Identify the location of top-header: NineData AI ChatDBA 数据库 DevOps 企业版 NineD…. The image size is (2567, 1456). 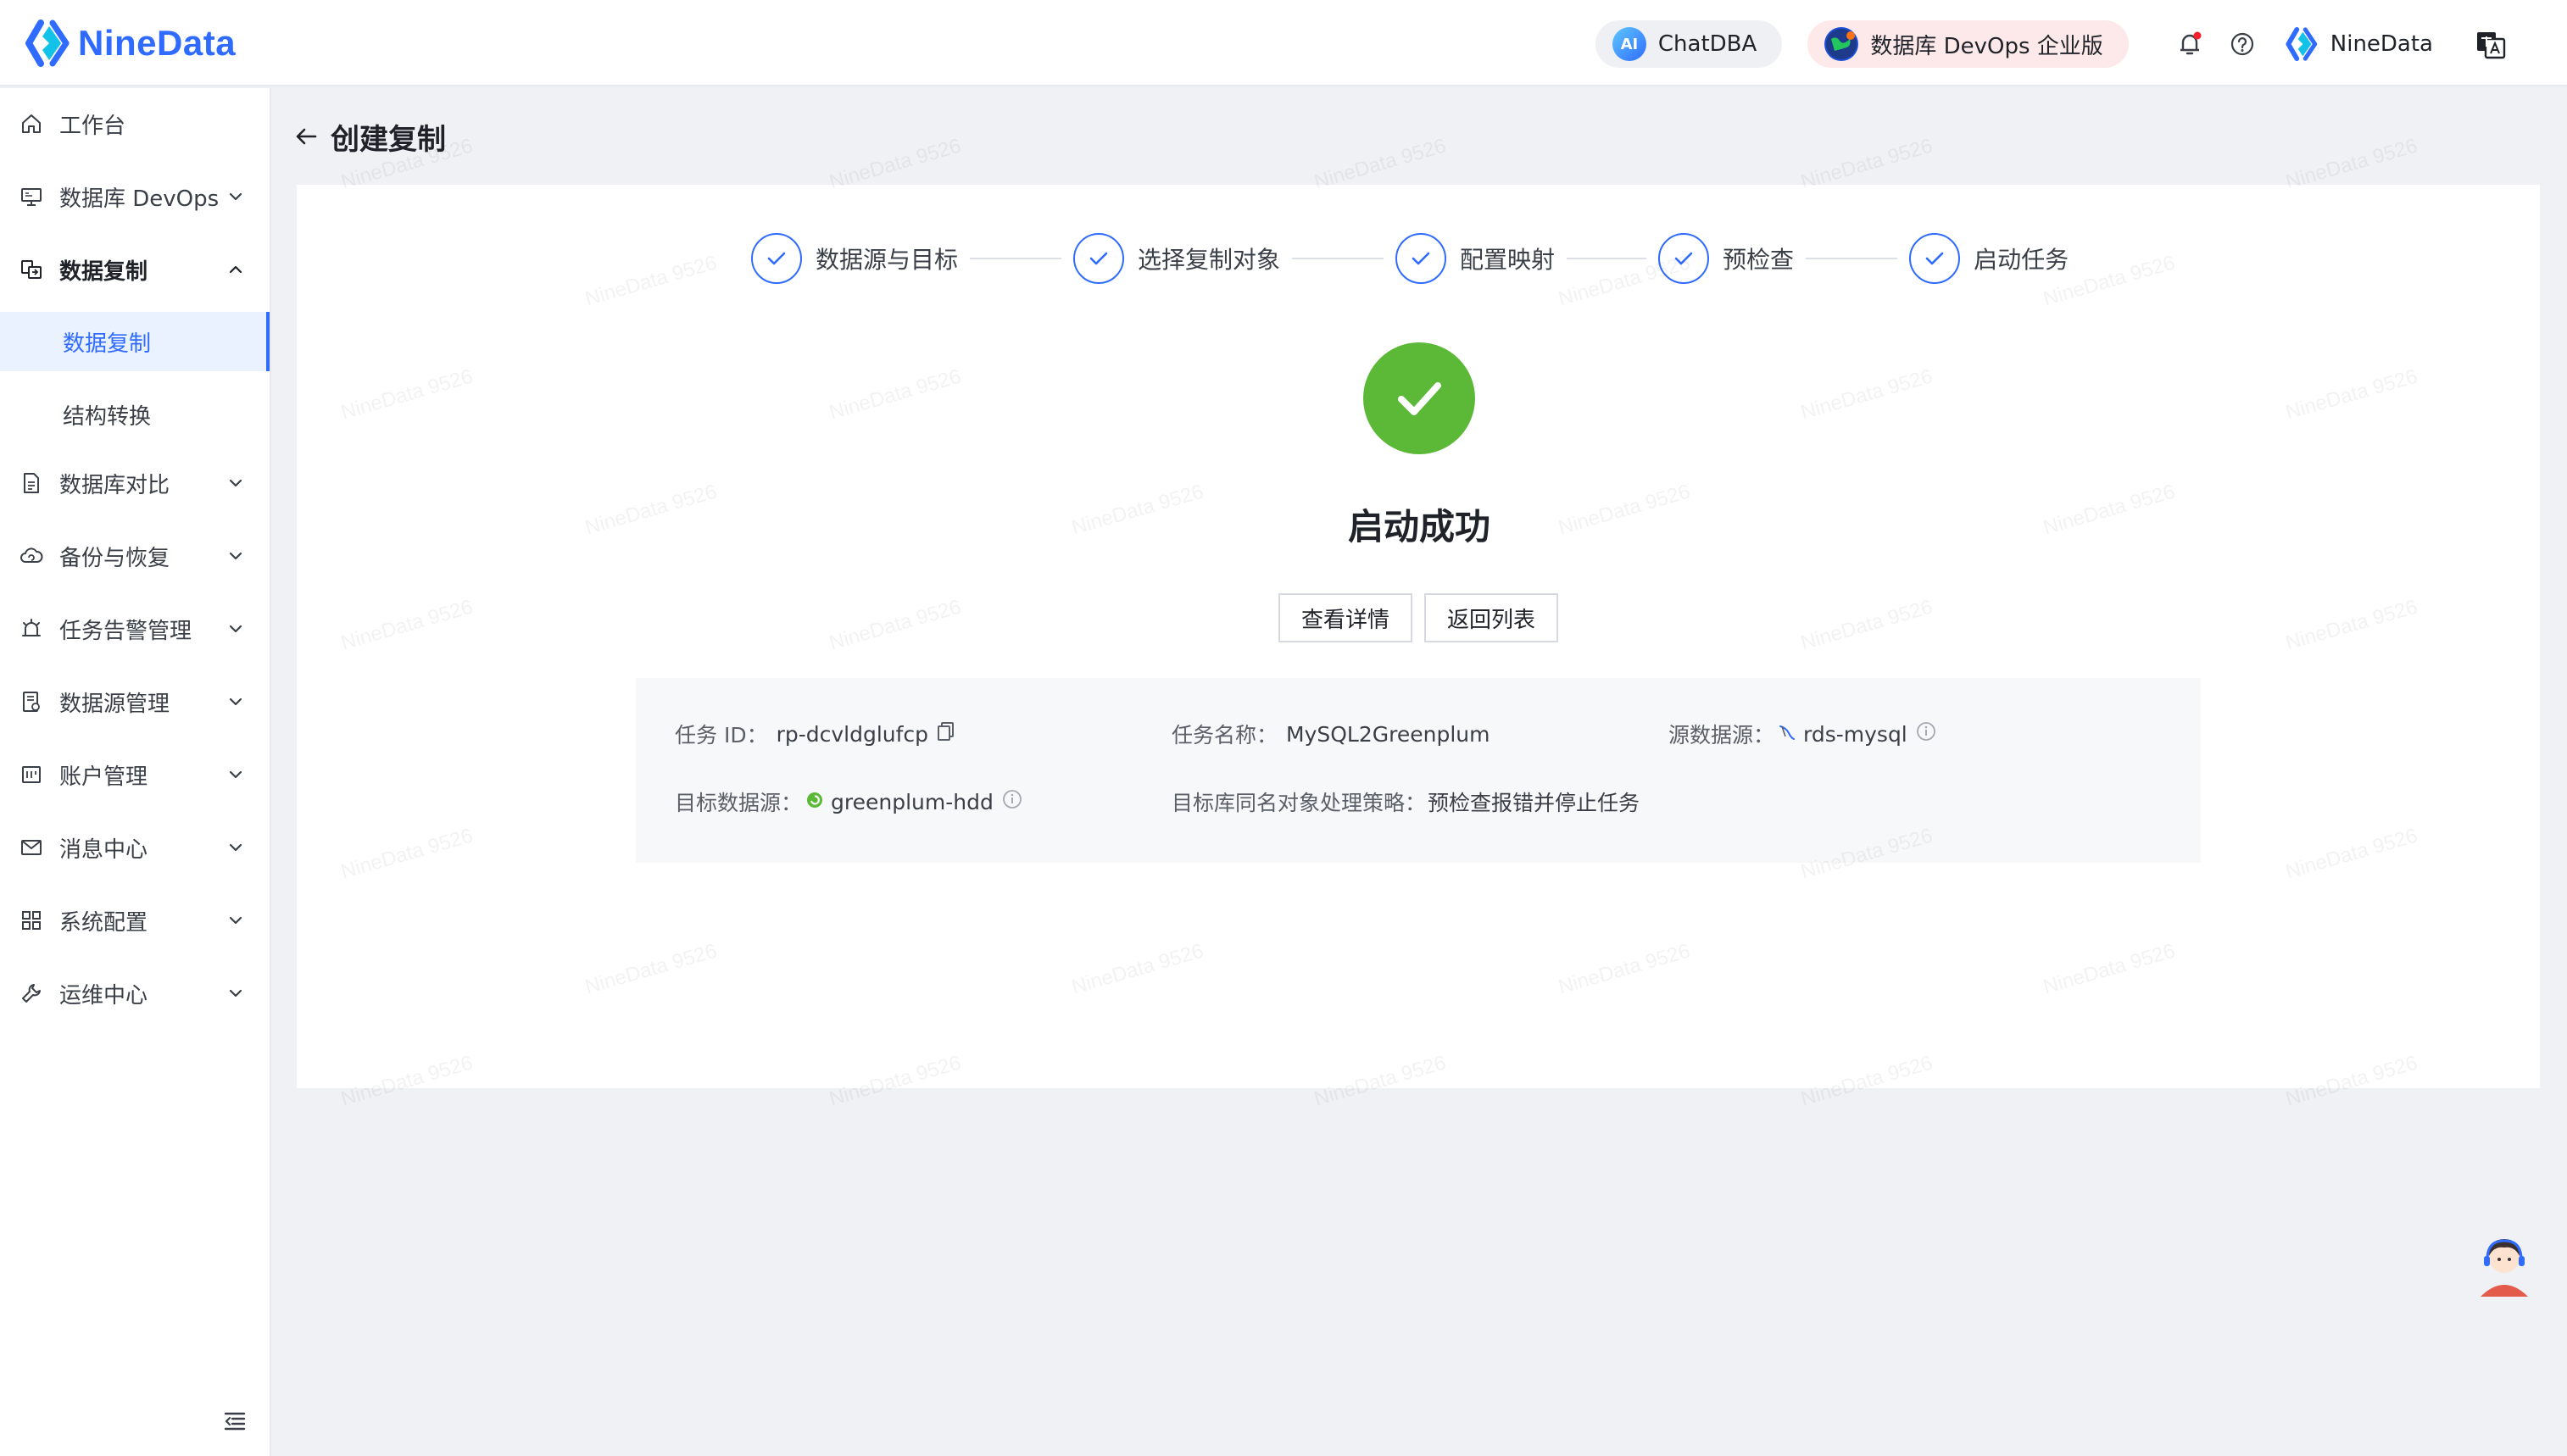
(1284, 43).